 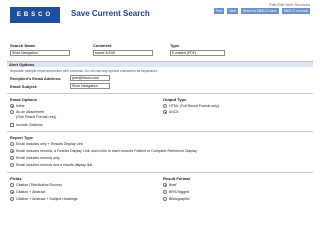 I want to click on next-link: Next, so click(x=232, y=11).